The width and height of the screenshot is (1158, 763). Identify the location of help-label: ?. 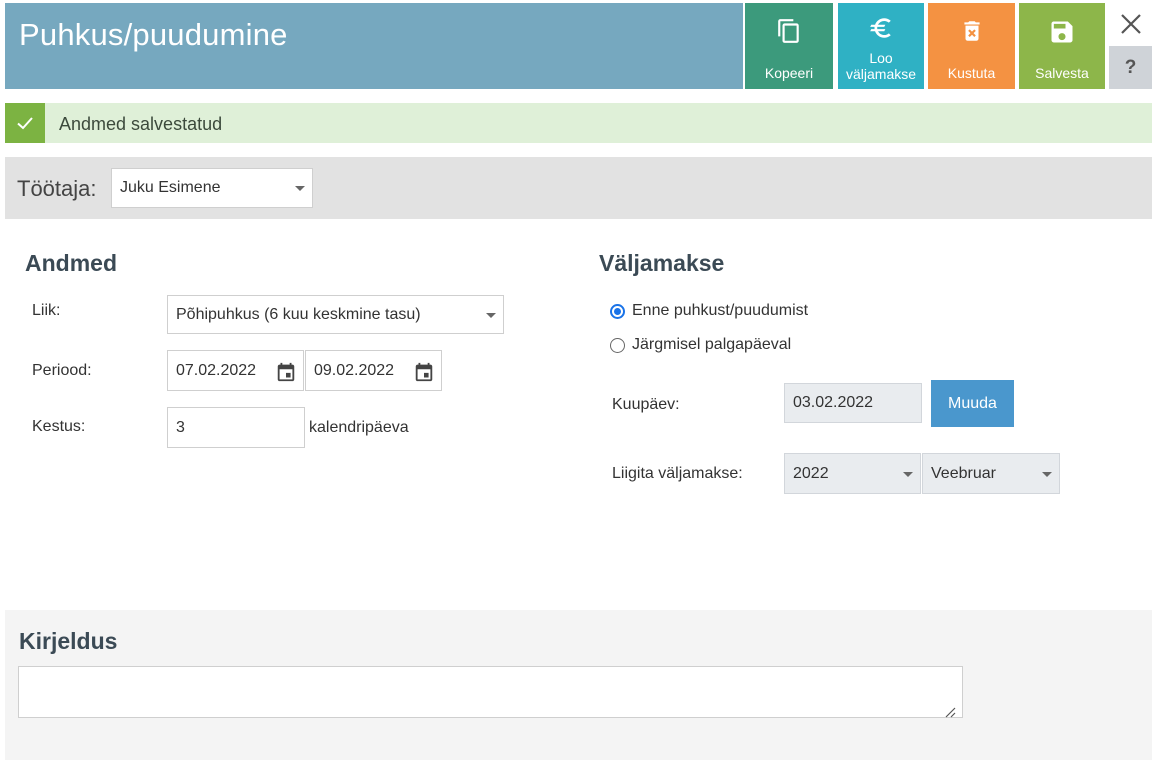
(1130, 67).